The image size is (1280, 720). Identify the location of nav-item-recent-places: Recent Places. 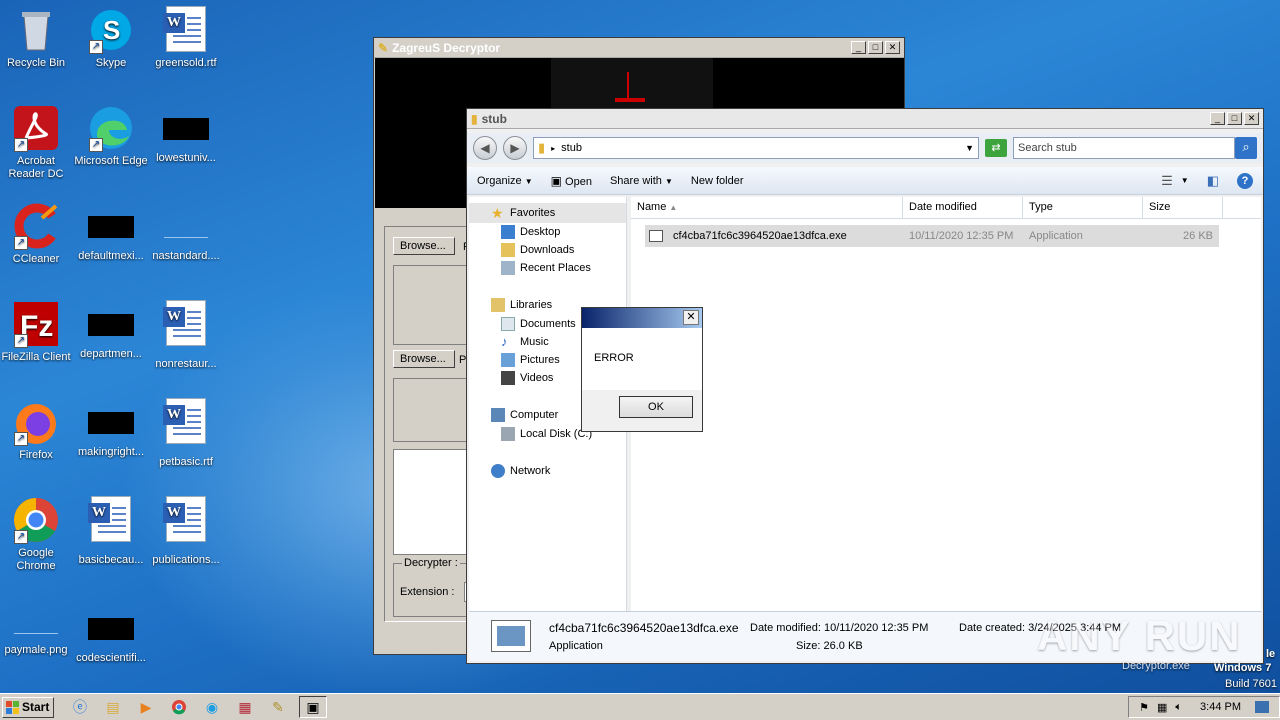
(547, 268).